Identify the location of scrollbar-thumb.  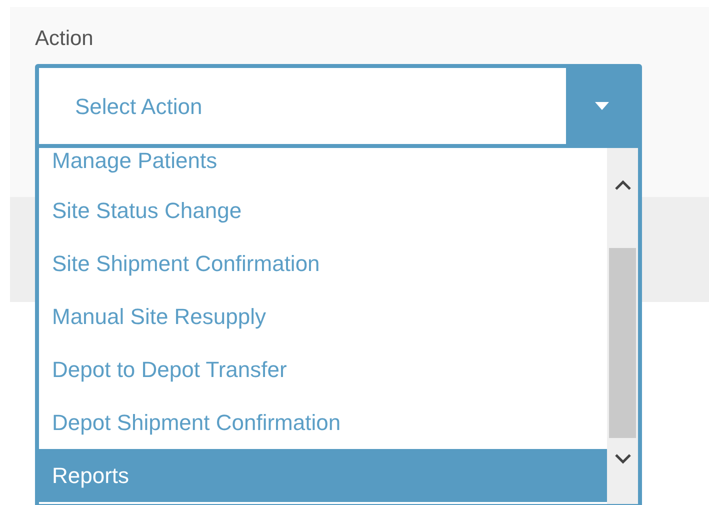
(622, 343).